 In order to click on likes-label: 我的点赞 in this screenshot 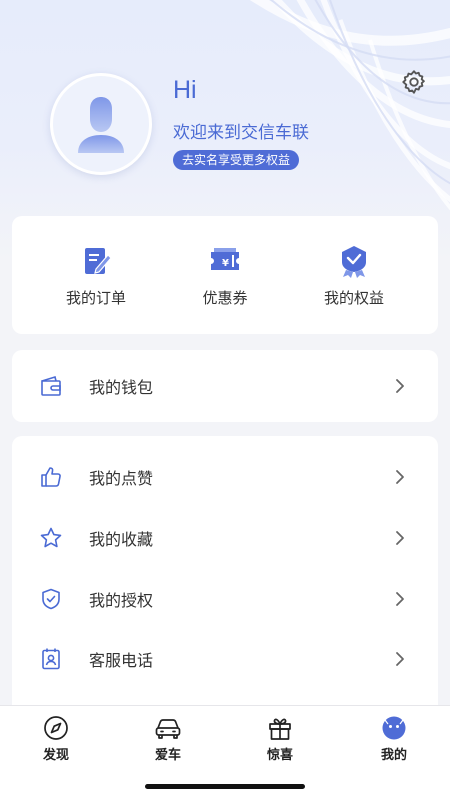, I will do `click(121, 478)`.